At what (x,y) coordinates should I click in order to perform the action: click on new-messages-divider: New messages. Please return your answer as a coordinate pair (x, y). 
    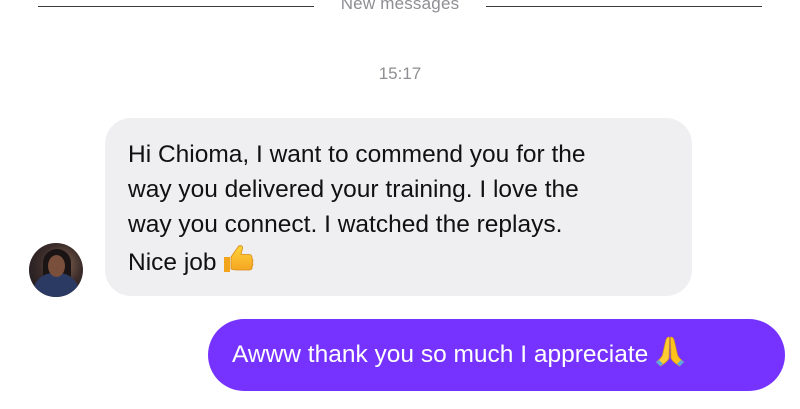
    Looking at the image, I should click on (400, 11).